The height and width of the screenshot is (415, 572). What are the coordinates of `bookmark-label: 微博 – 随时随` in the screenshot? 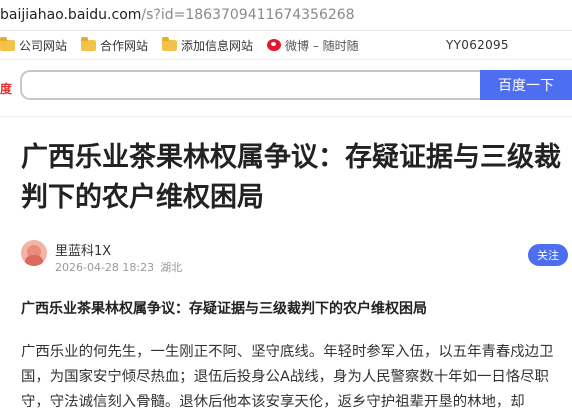 It's located at (322, 45).